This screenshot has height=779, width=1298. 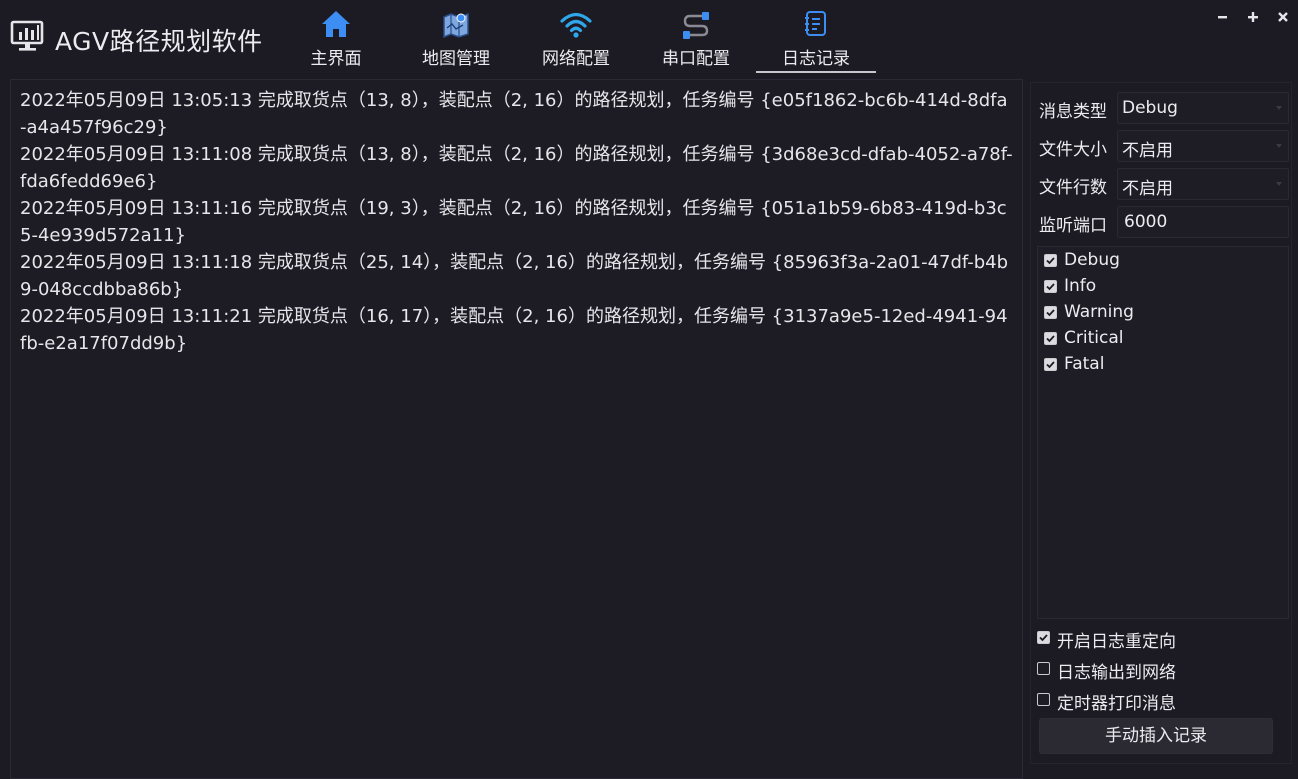 I want to click on file-size-value: 不启用, so click(x=1147, y=151).